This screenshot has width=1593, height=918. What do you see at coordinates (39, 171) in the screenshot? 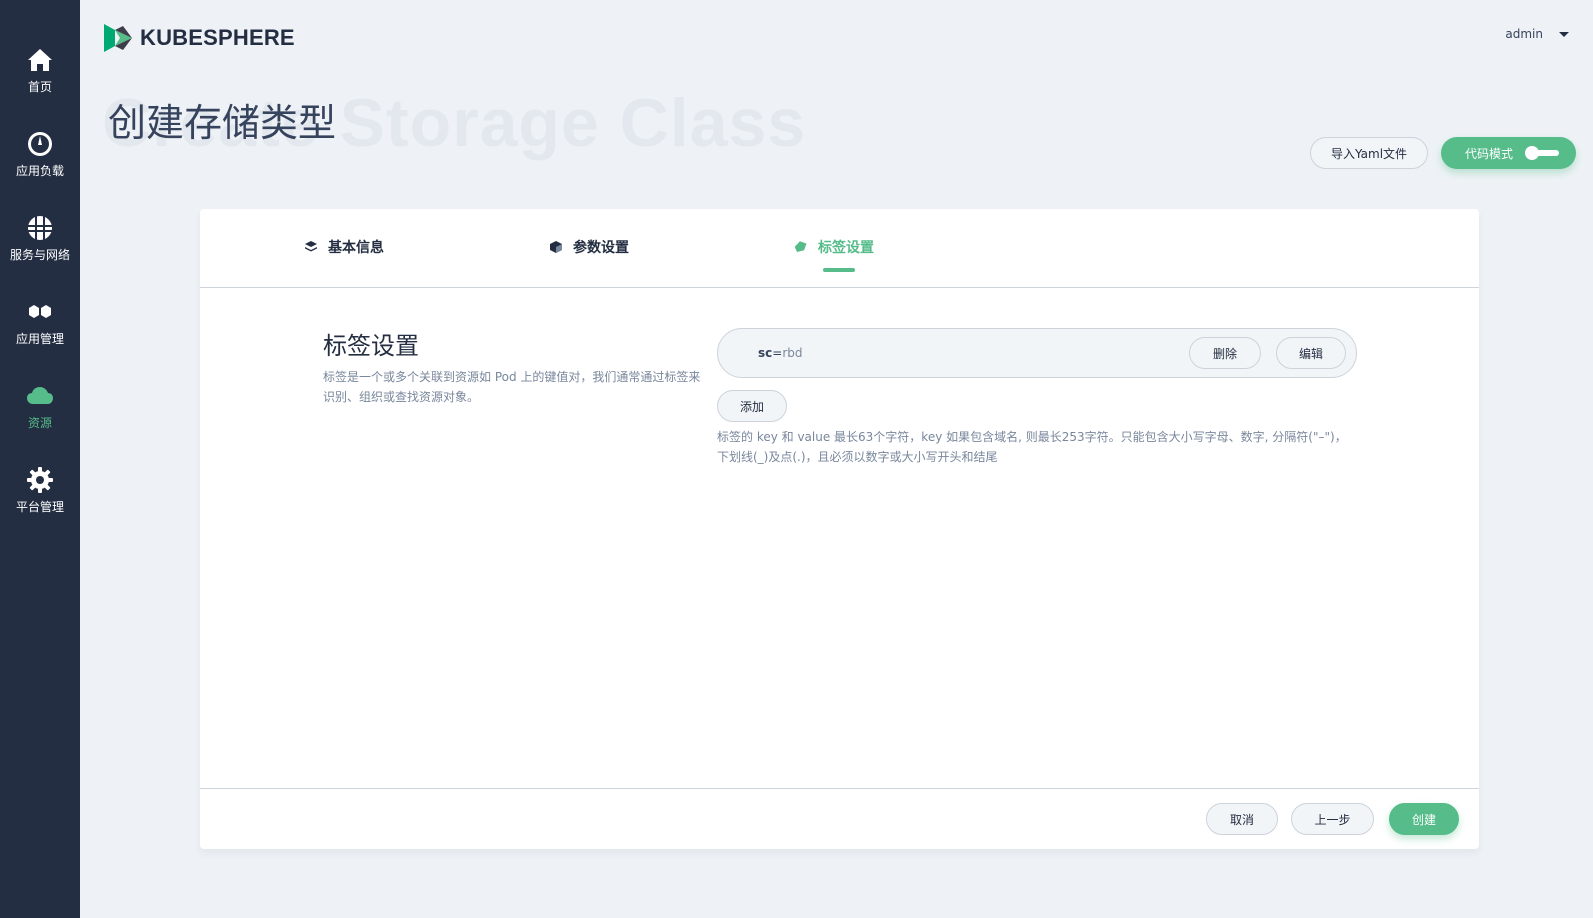
I see `nav-app-workloads-label: 应用负载` at bounding box center [39, 171].